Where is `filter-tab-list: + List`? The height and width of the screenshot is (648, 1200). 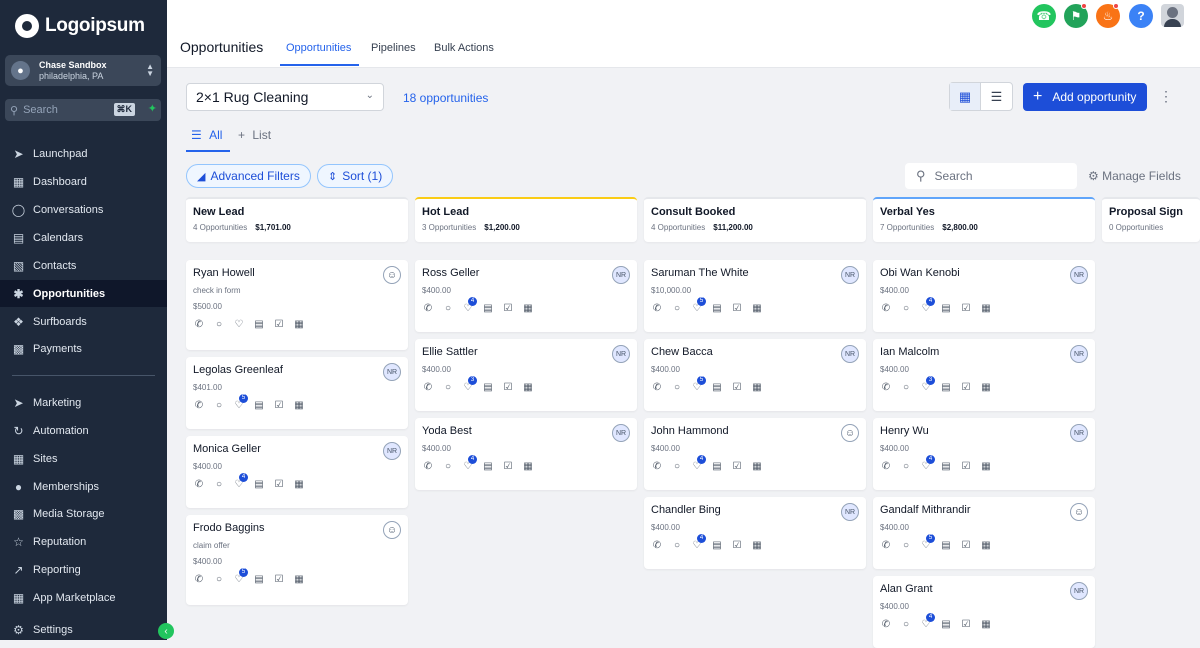
filter-tab-list: + List is located at coordinates (254, 135).